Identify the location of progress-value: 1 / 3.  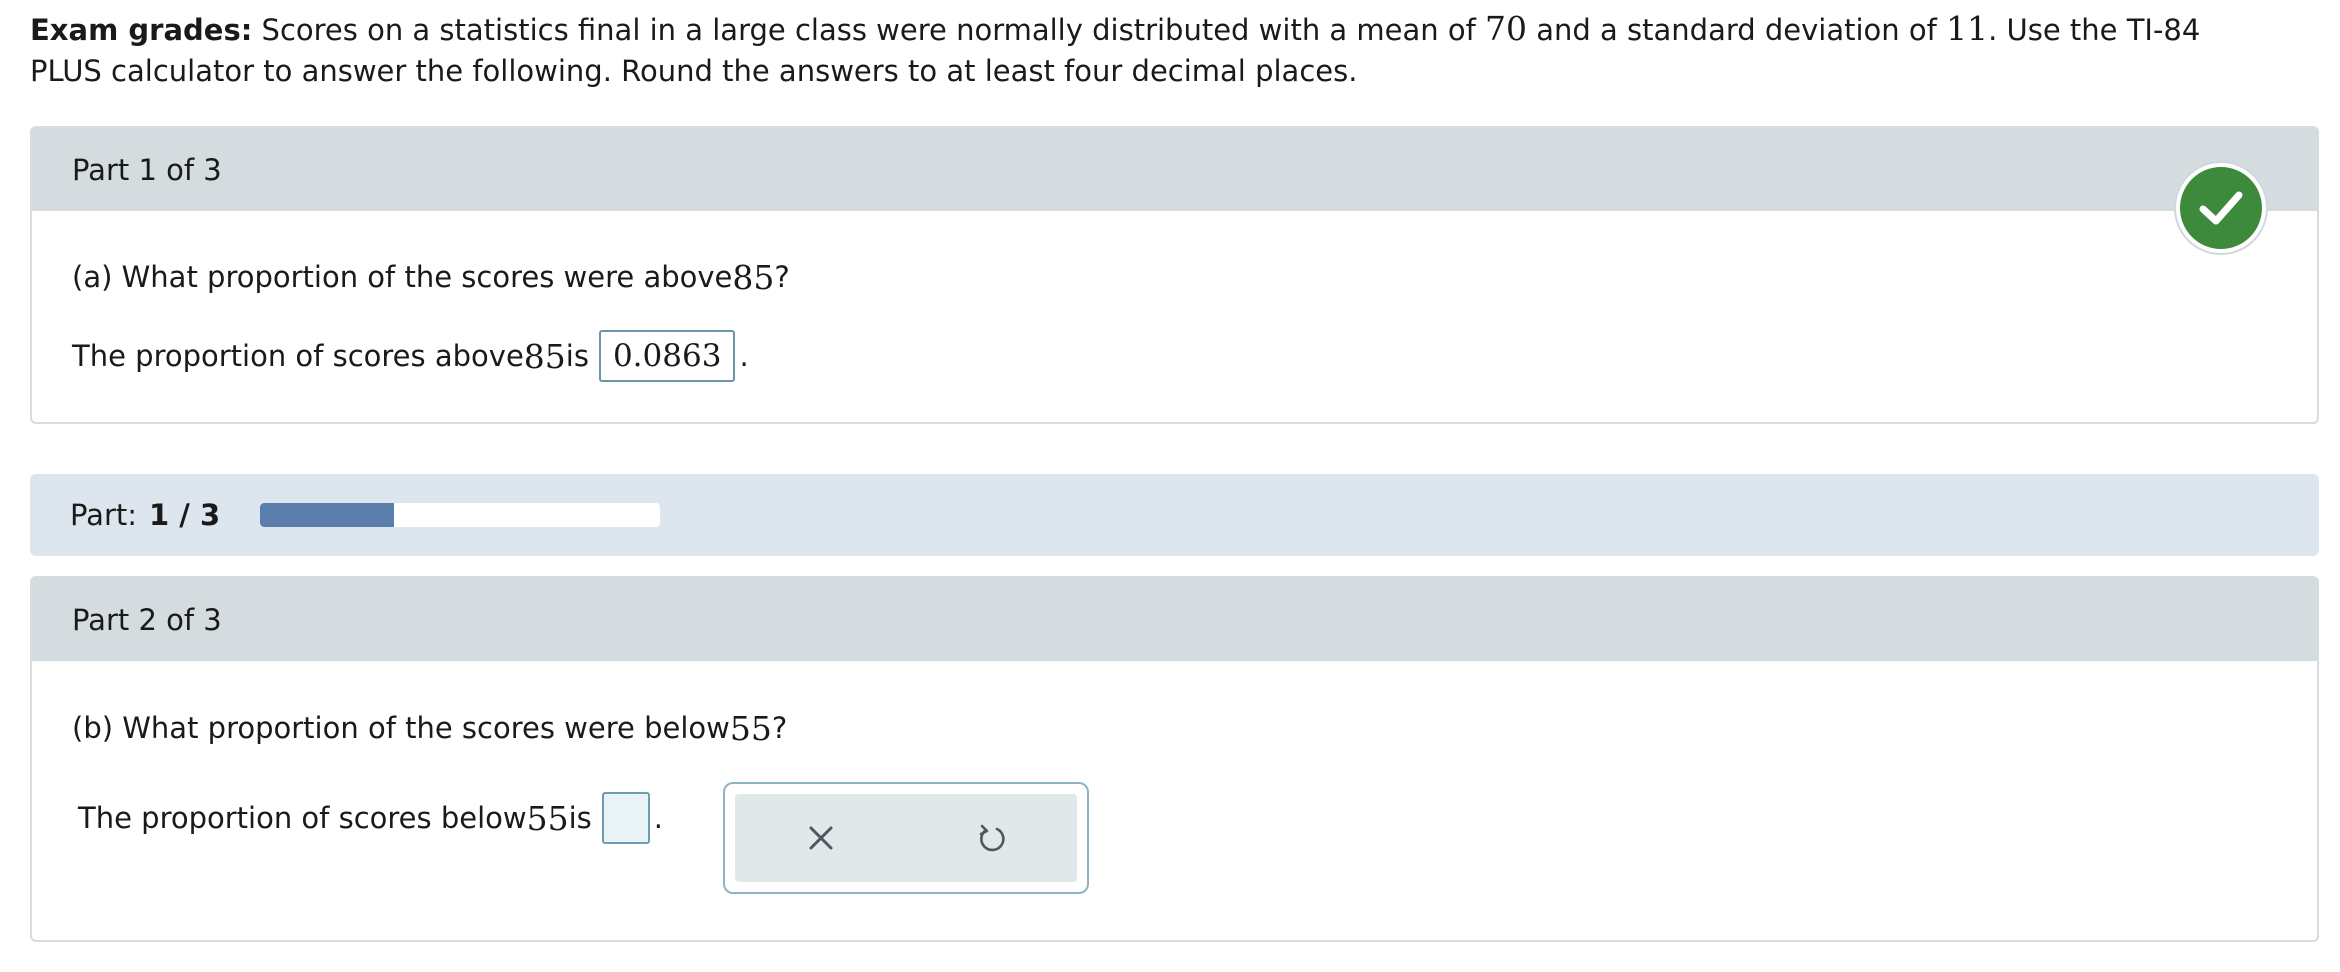
(185, 515).